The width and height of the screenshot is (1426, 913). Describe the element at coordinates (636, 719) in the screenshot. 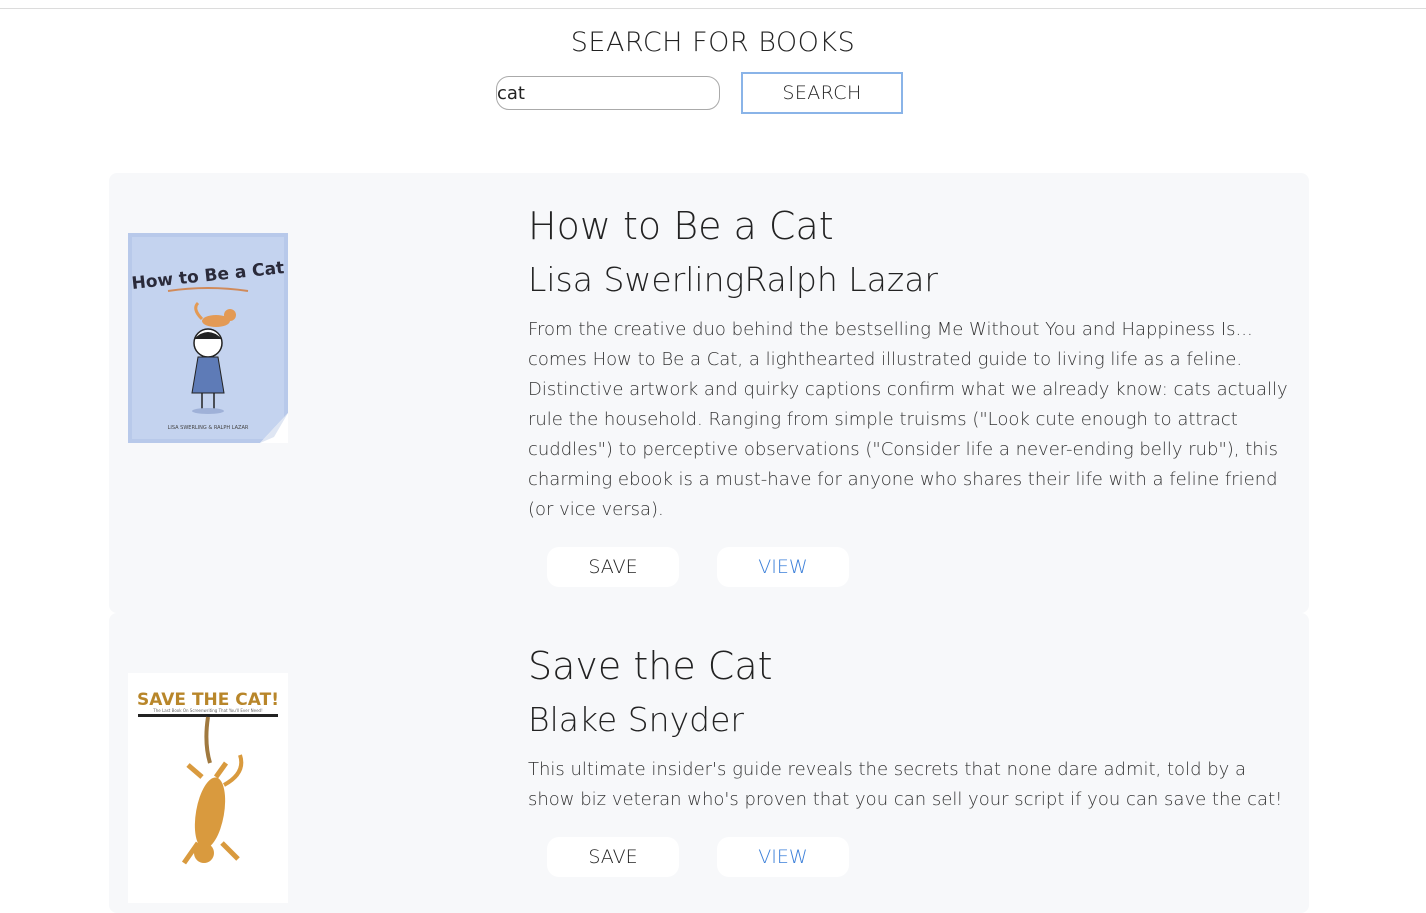

I see `book-authors: Blake Snyder` at that location.